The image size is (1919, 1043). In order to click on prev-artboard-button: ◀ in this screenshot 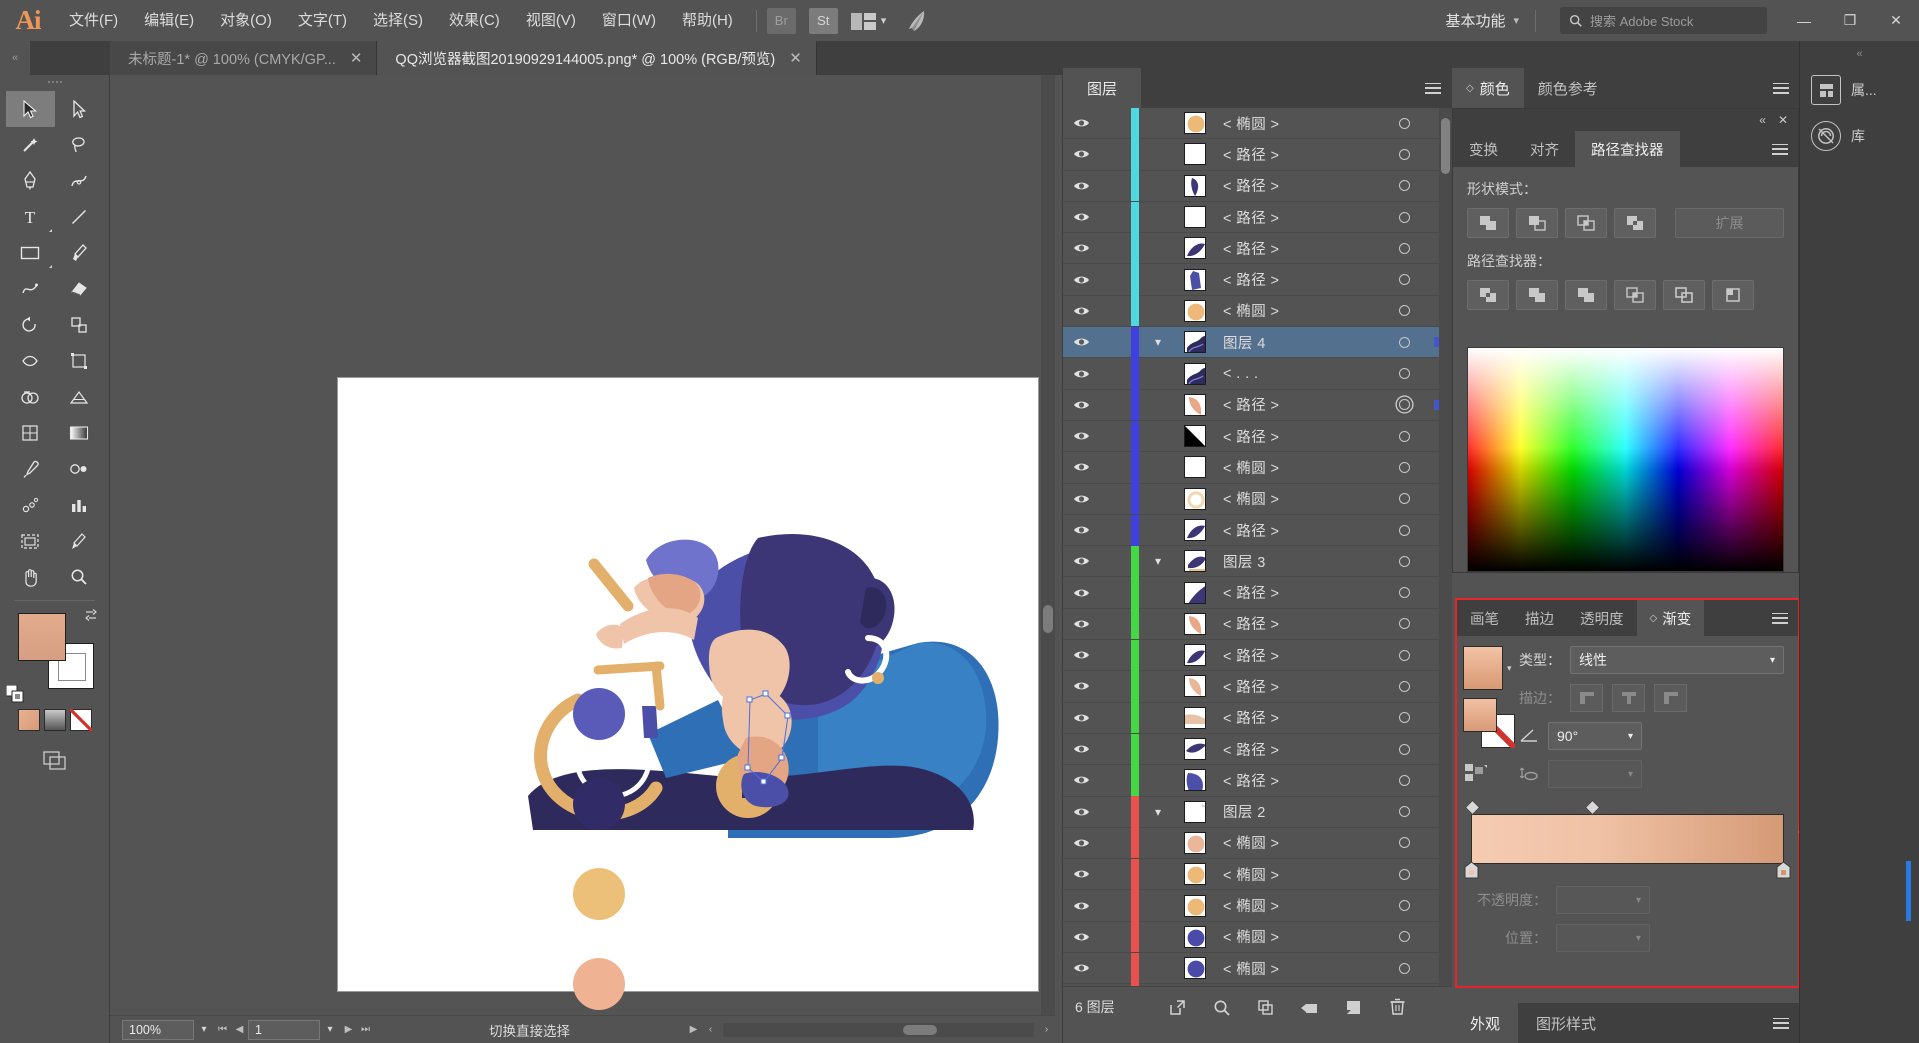, I will do `click(239, 1030)`.